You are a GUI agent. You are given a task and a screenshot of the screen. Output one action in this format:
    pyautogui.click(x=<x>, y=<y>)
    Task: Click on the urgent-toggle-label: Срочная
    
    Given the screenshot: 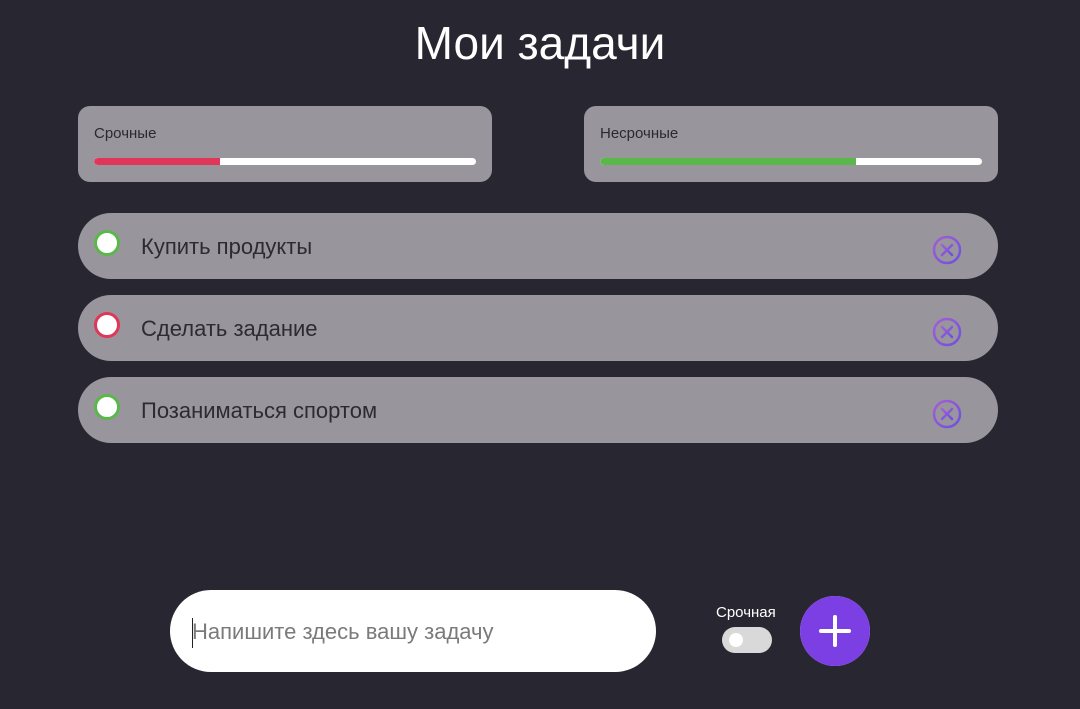 What is the action you would take?
    pyautogui.click(x=746, y=612)
    